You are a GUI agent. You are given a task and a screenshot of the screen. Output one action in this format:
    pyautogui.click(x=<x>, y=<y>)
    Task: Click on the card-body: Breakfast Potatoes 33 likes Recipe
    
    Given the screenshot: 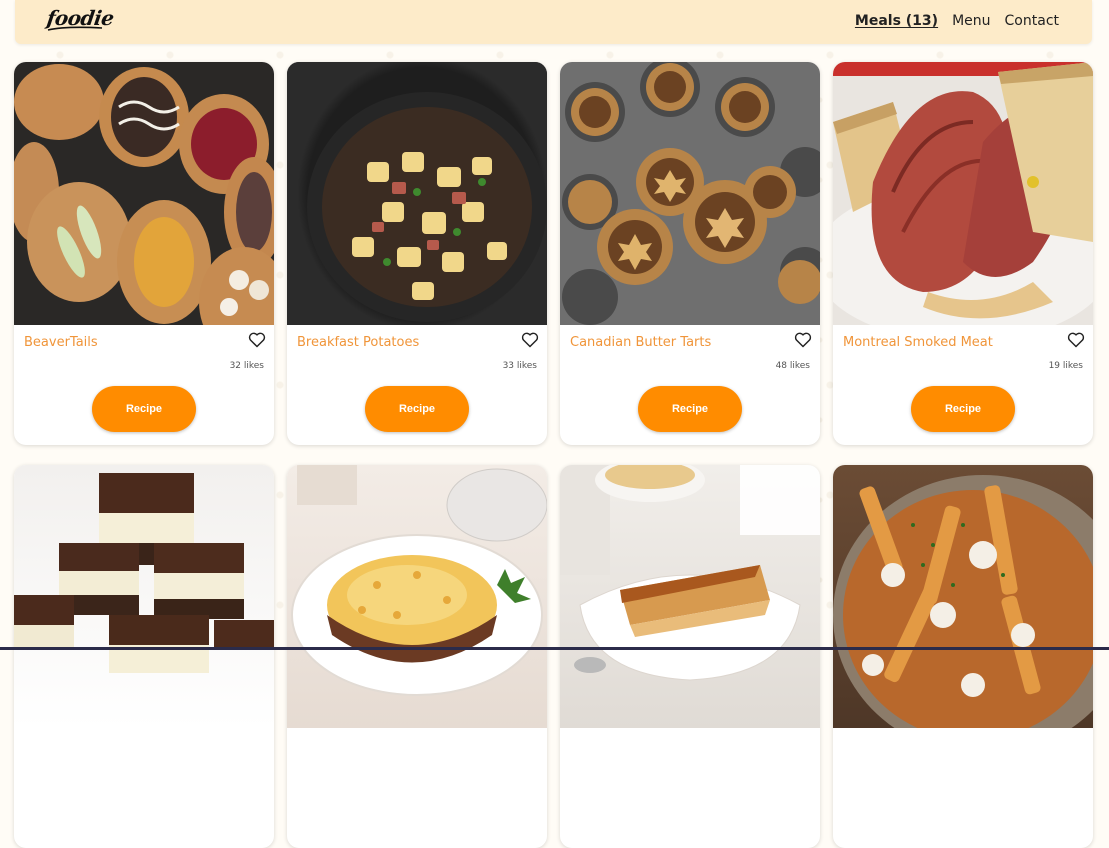 What is the action you would take?
    pyautogui.click(x=417, y=385)
    